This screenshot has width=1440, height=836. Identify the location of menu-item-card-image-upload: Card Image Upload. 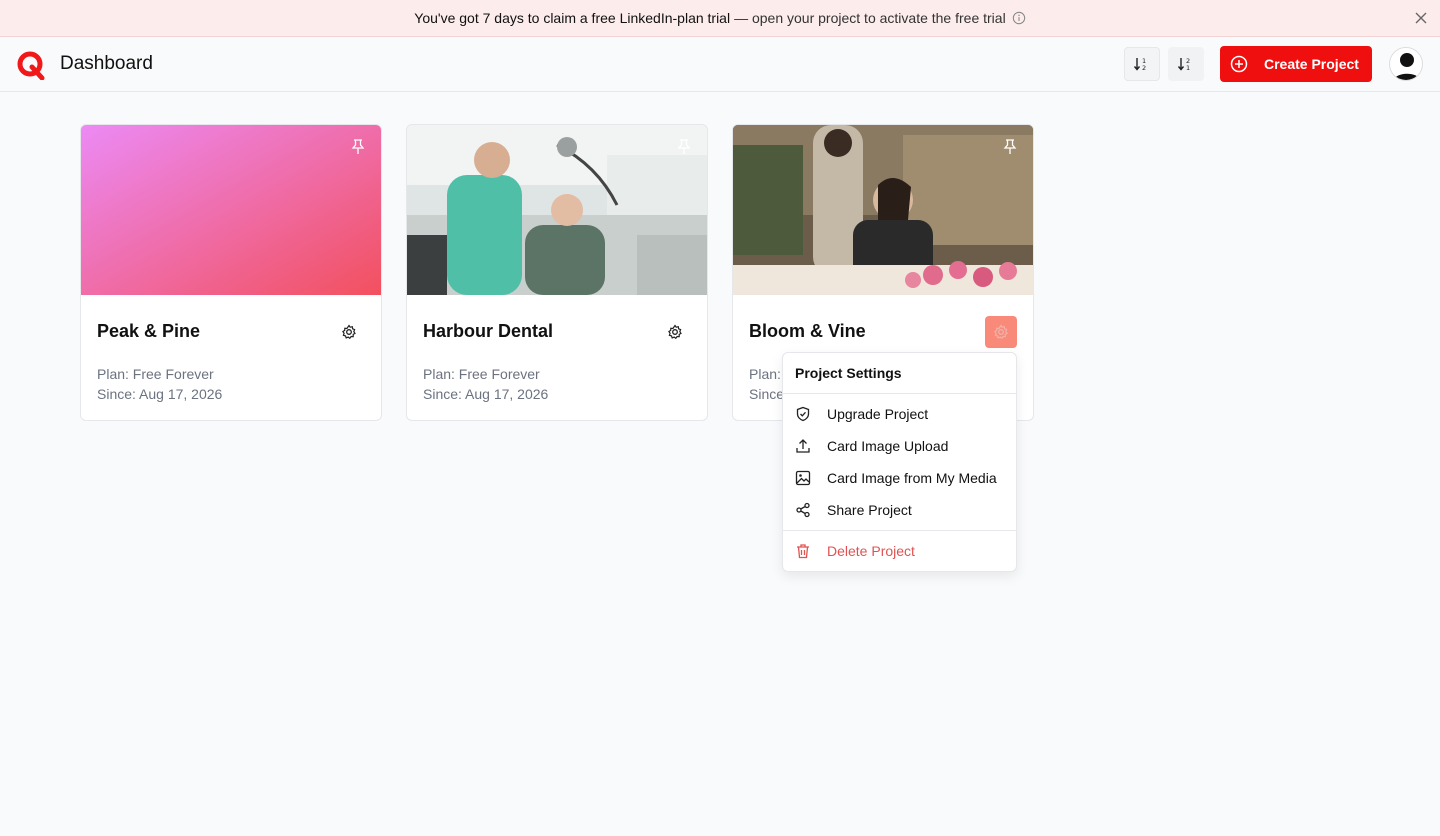
(899, 446).